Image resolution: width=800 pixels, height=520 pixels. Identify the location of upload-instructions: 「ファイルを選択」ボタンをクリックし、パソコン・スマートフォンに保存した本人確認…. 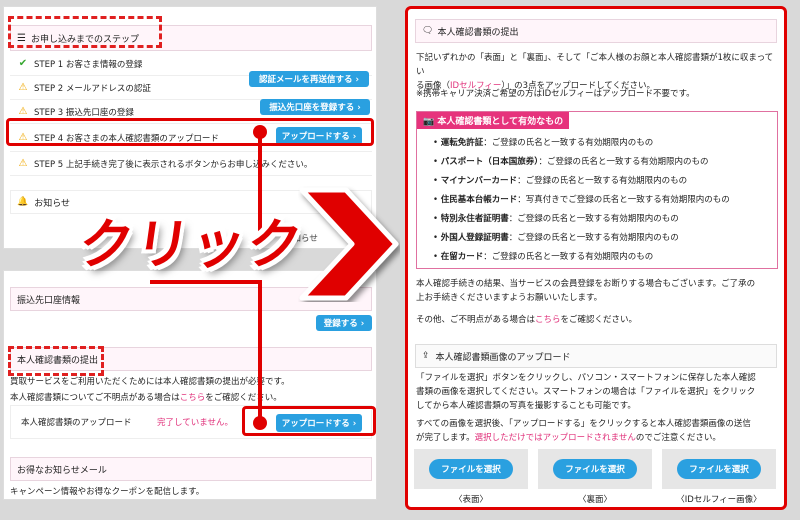
(597, 392).